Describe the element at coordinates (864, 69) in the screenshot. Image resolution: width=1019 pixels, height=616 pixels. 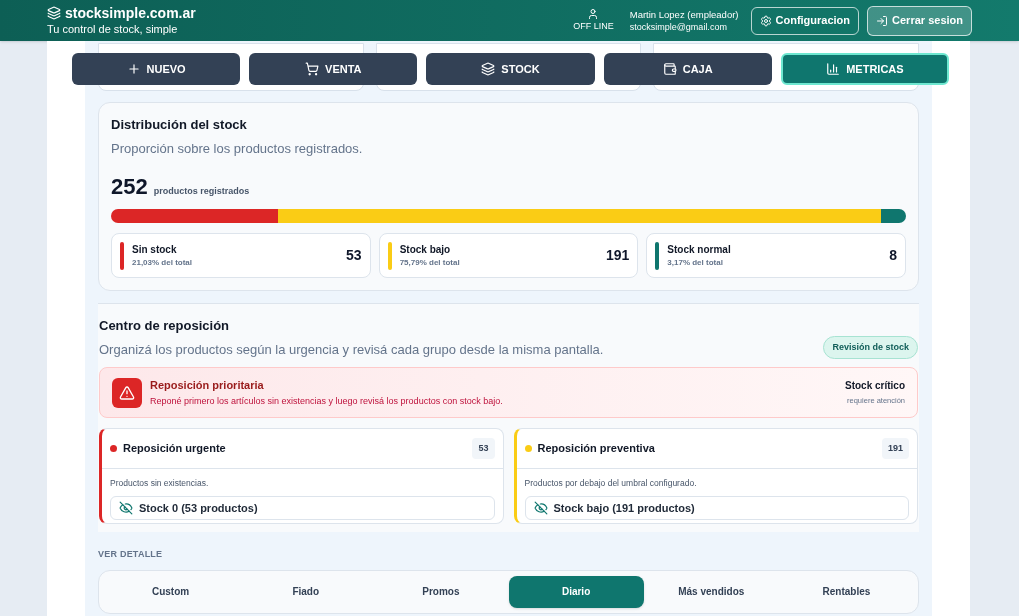
I see `nav-button: METRICAS` at that location.